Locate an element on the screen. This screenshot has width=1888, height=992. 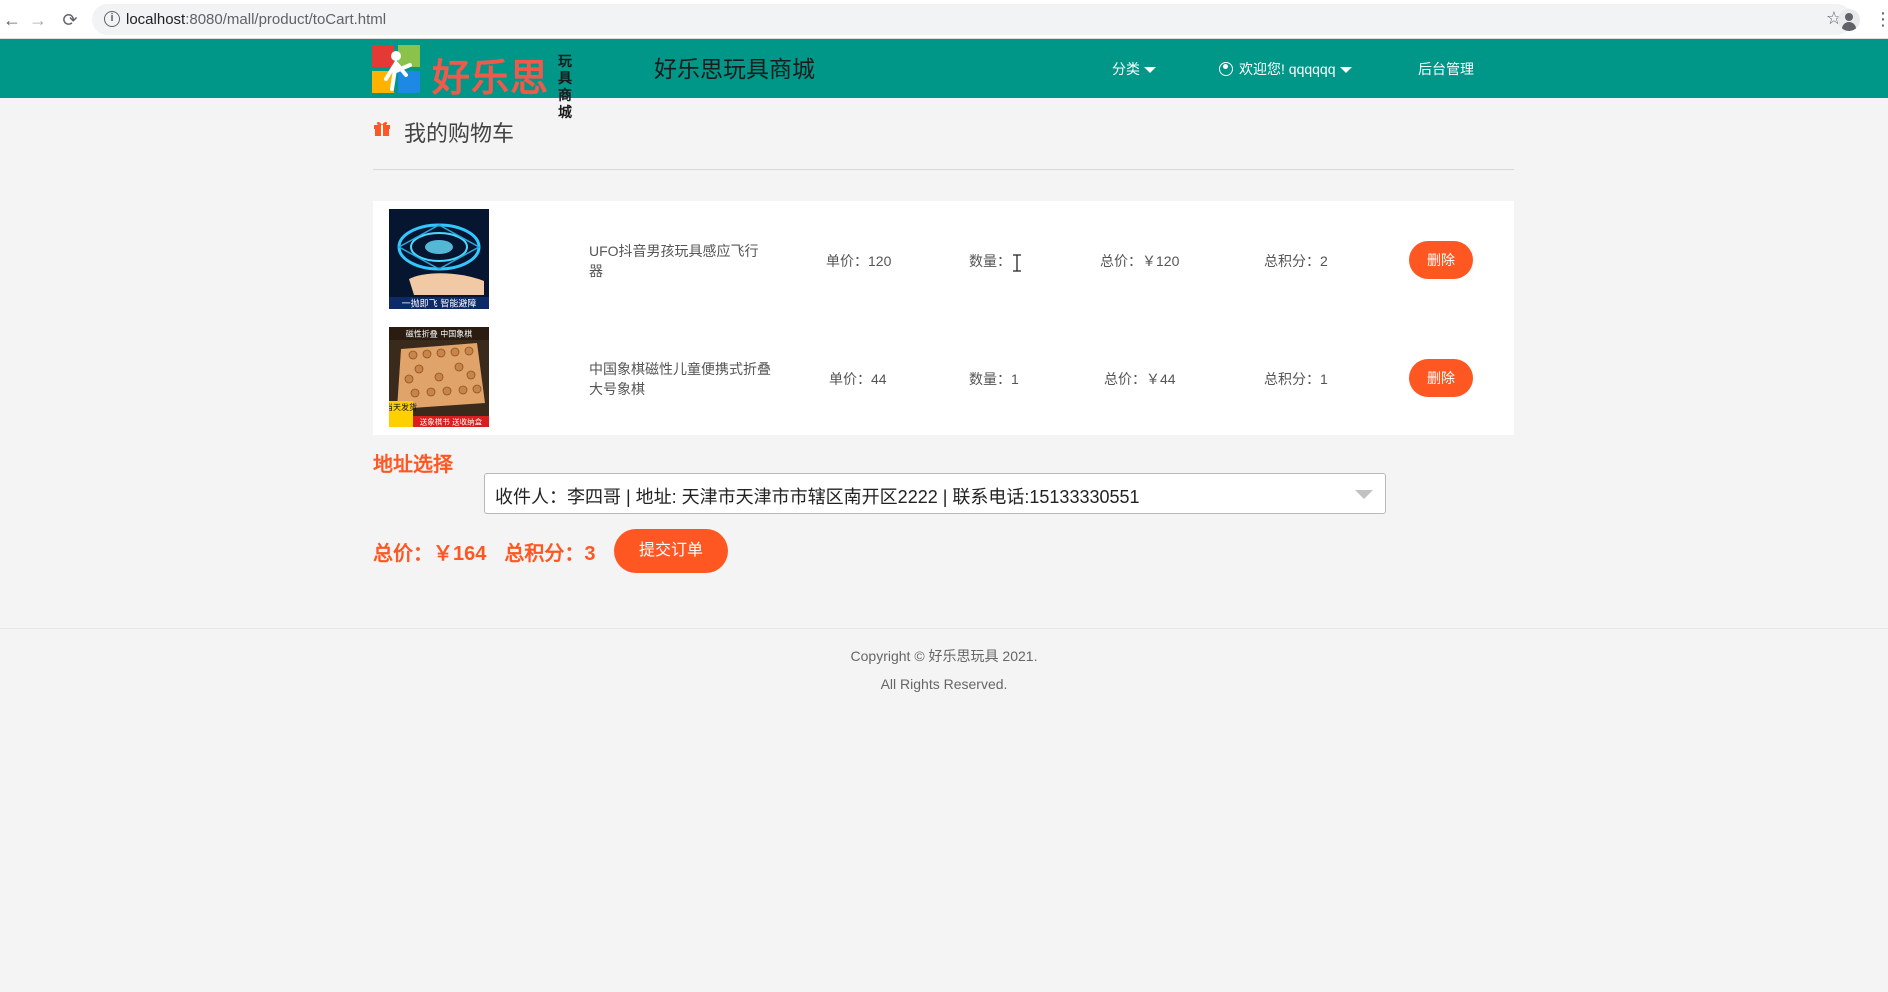
nav-user-dropdown: 欢迎您! qqqqqq is located at coordinates (1285, 69).